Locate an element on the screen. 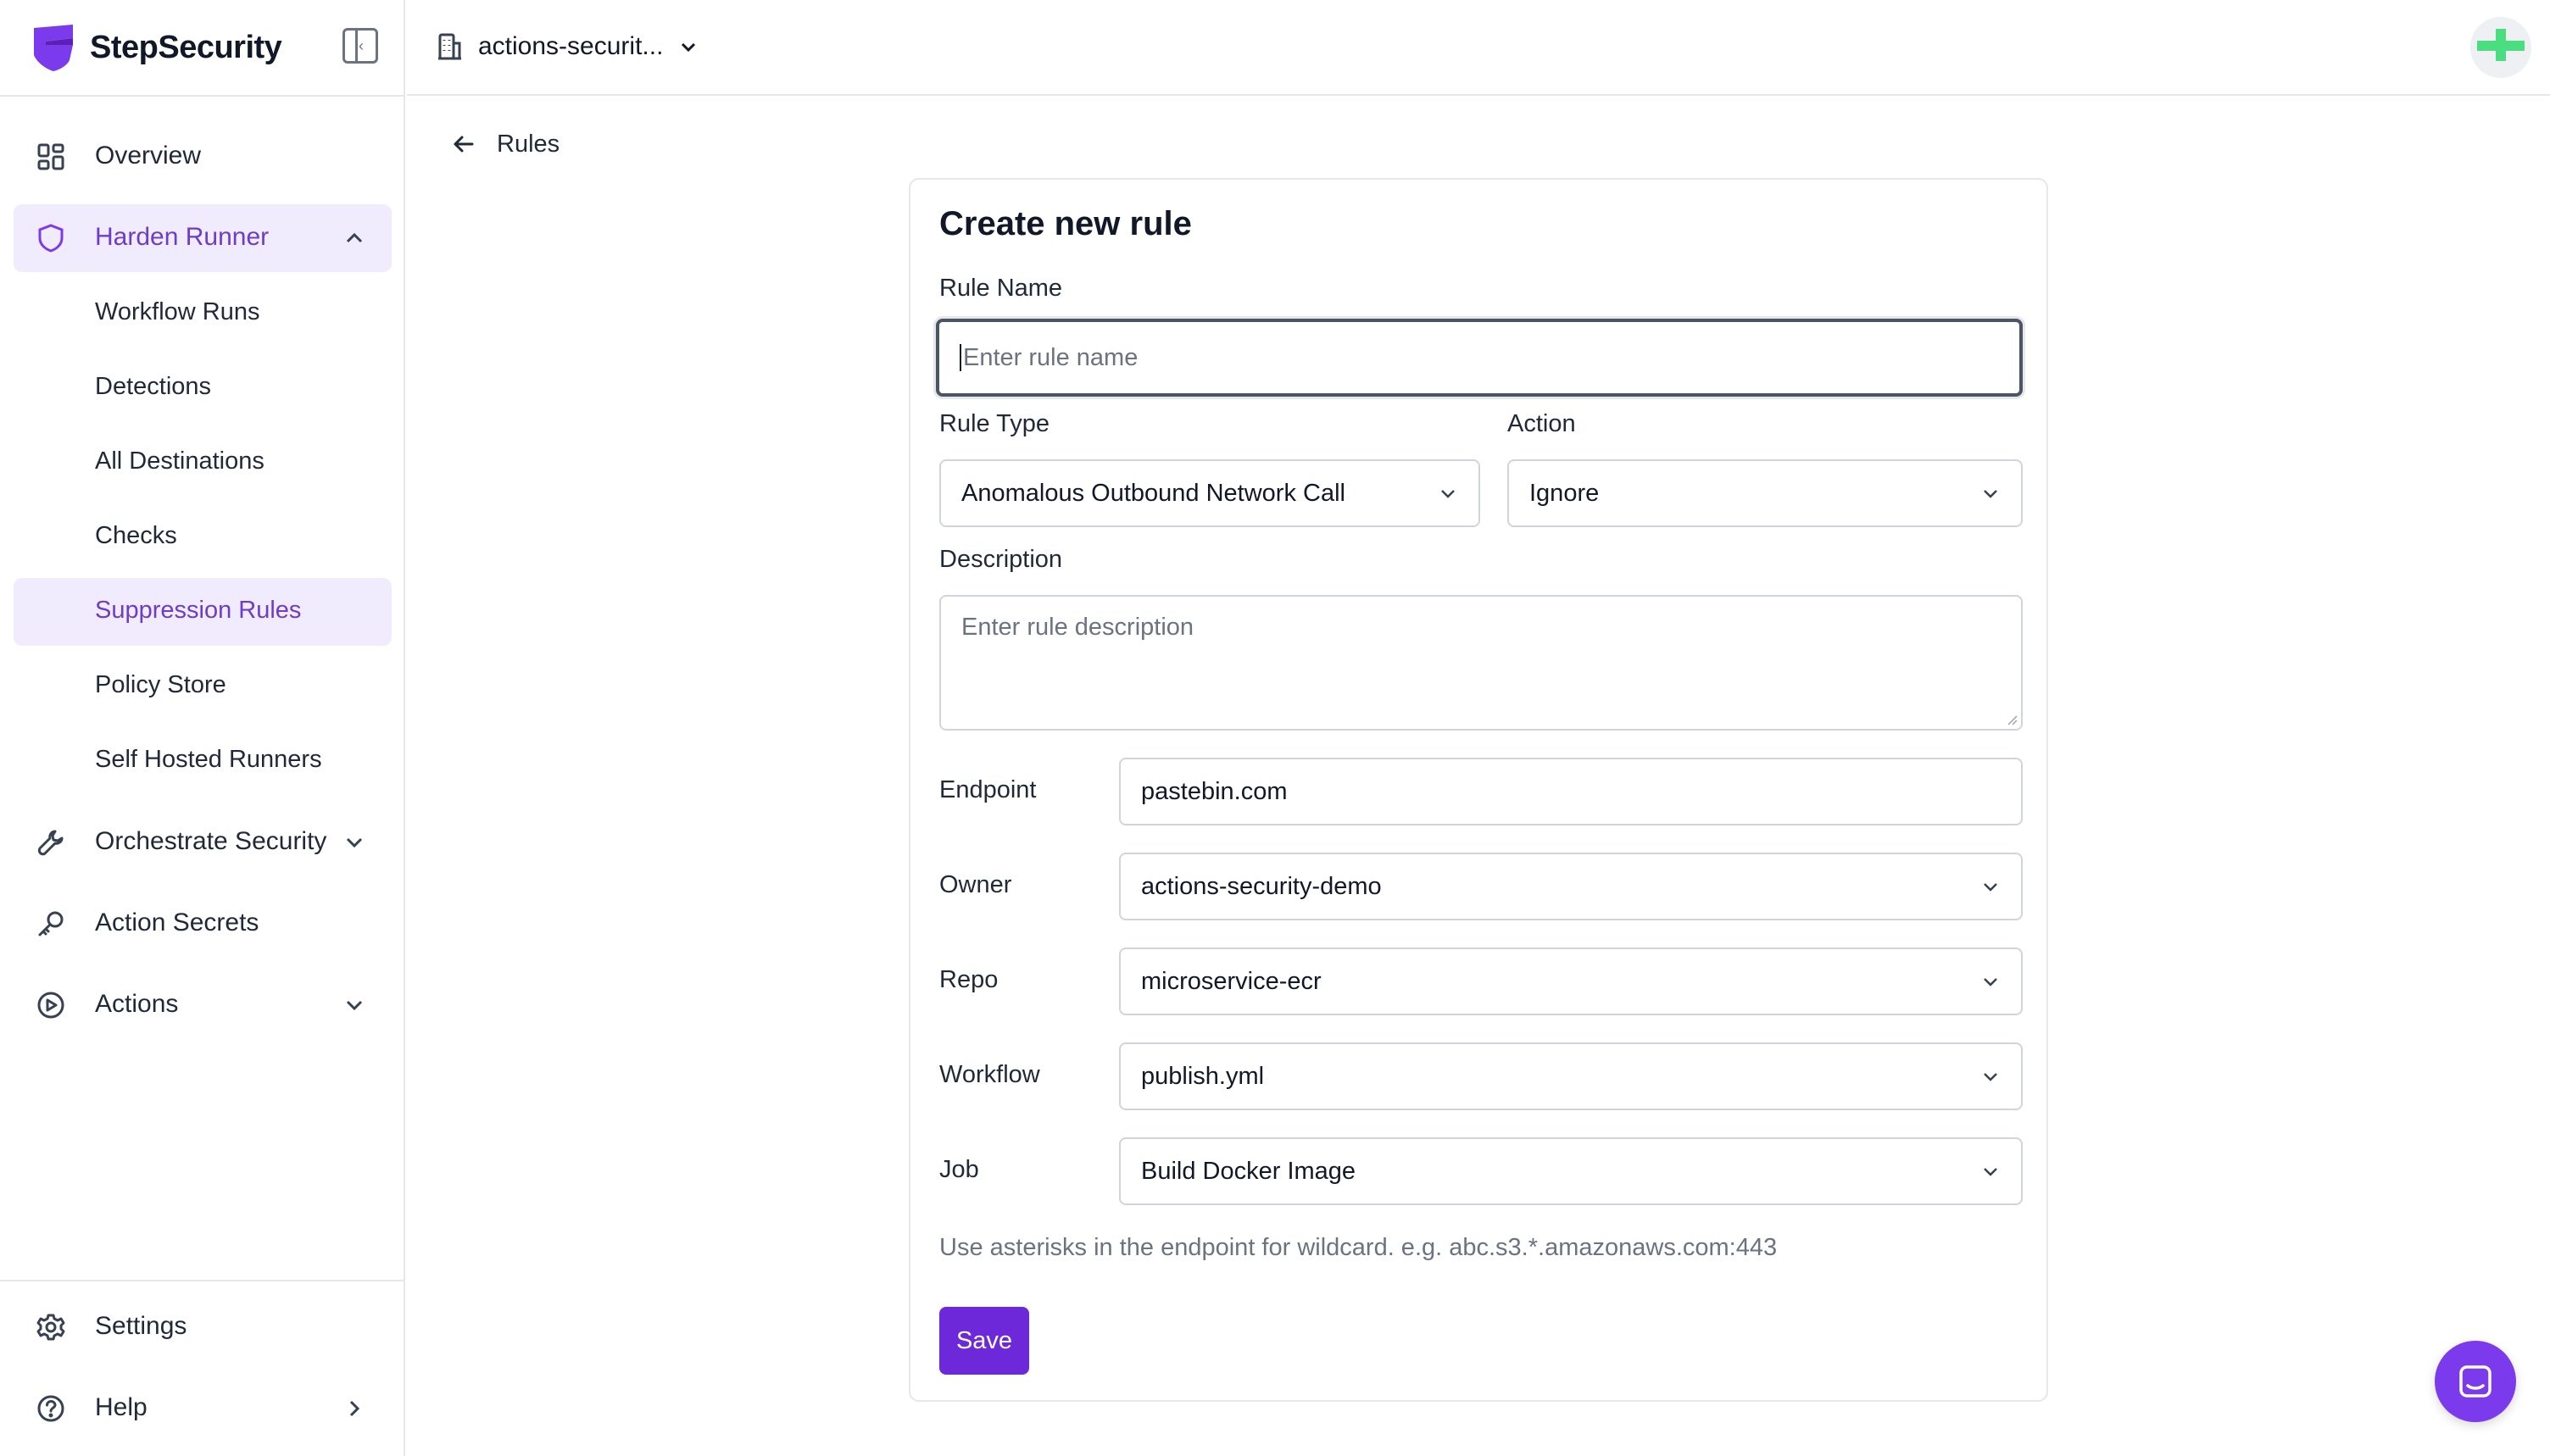 The height and width of the screenshot is (1456, 2550). arrow-left-icon is located at coordinates (464, 144).